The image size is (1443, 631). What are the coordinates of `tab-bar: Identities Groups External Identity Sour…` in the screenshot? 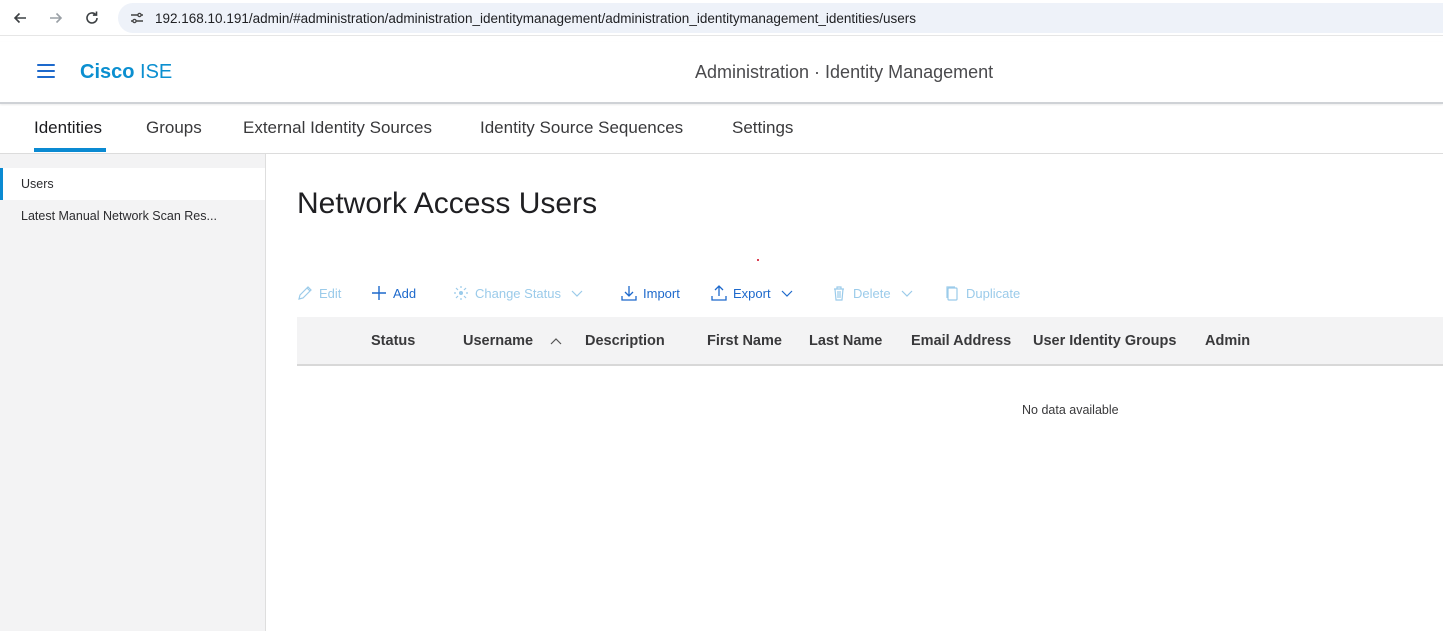 It's located at (721, 130).